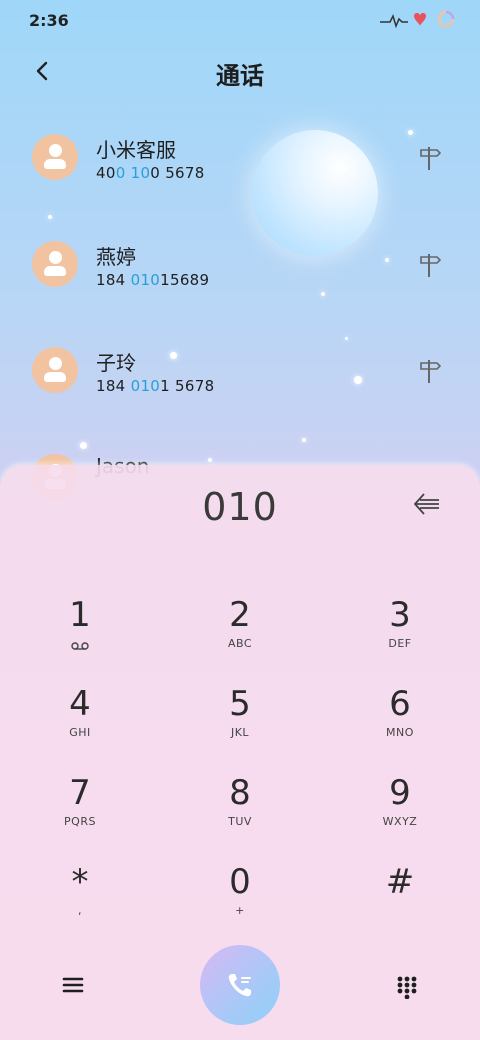 The image size is (480, 1040). What do you see at coordinates (116, 363) in the screenshot?
I see `contact-name: 子玲` at bounding box center [116, 363].